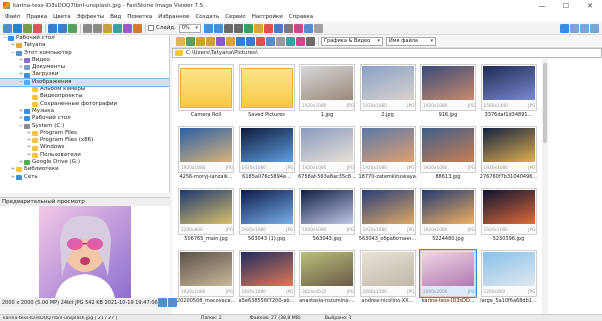 The width and height of the screenshot is (602, 321). What do you see at coordinates (84, 74) in the screenshot?
I see `tree-item: + Загрузки` at bounding box center [84, 74].